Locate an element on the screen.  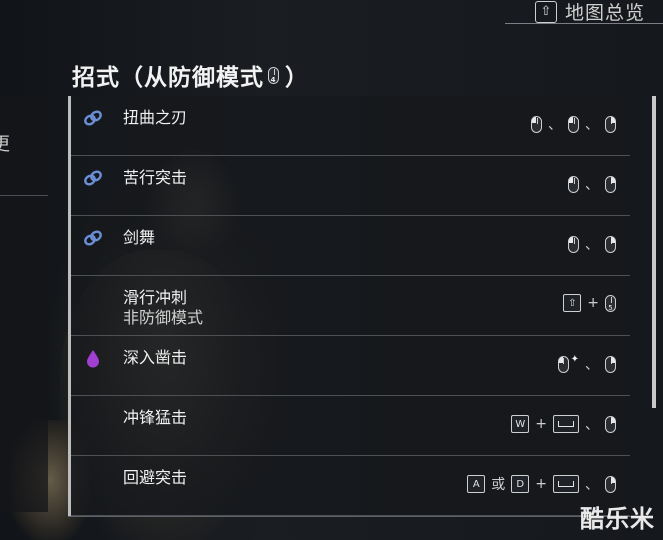
mouse-icon: 4 is located at coordinates (273, 75).